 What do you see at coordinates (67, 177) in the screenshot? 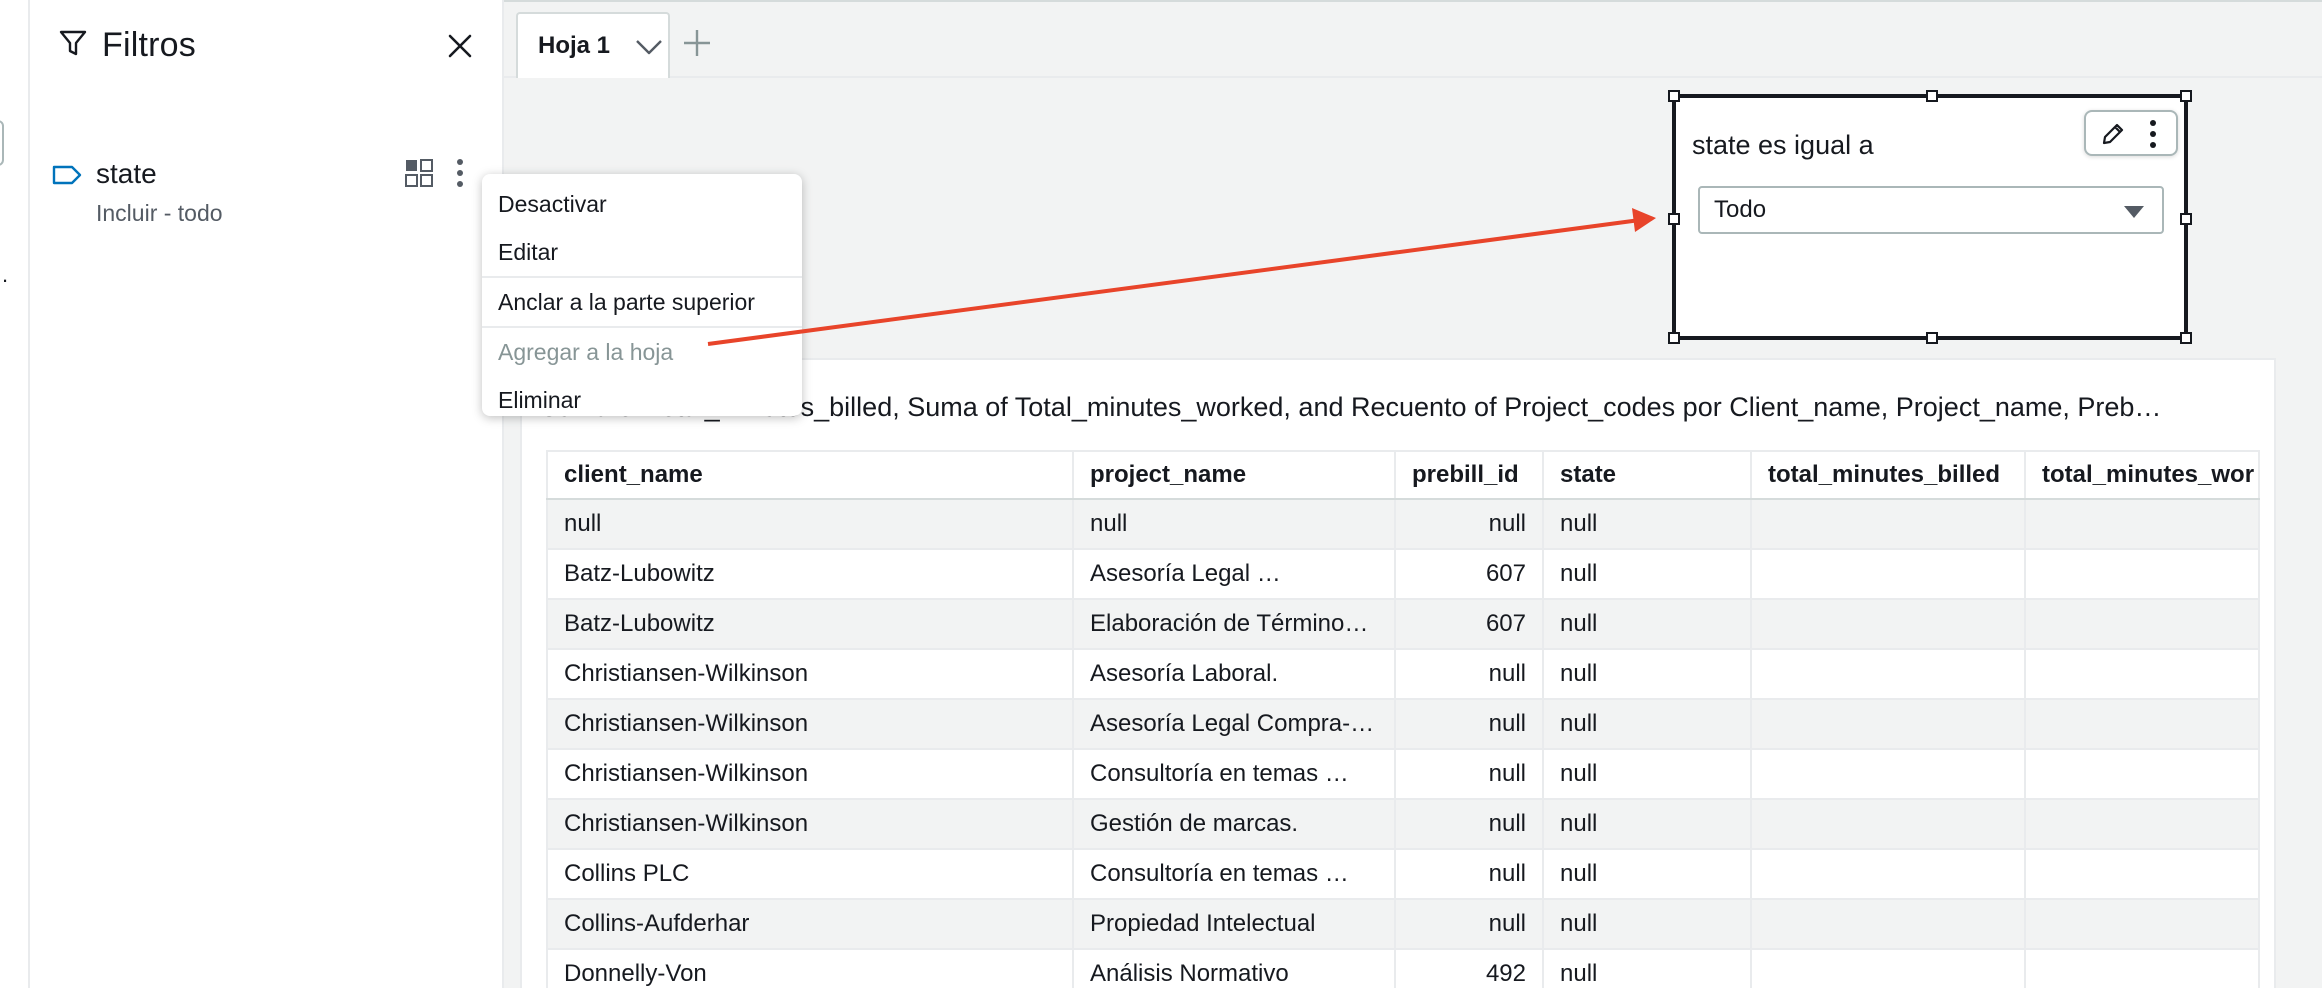
I see `dimension-tag-icon` at bounding box center [67, 177].